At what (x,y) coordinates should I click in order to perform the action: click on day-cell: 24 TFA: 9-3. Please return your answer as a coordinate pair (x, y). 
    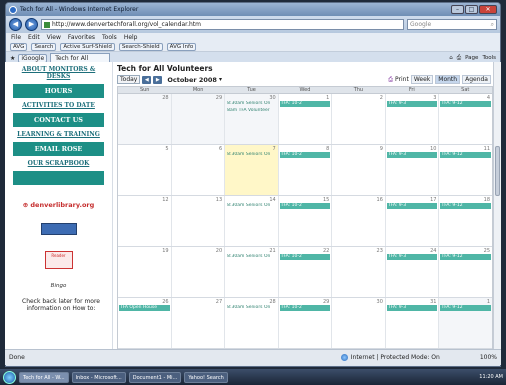
    Looking at the image, I should click on (413, 272).